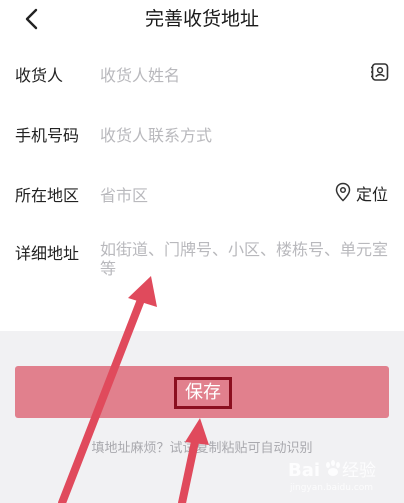  I want to click on svg-text: 经验, so click(359, 471).